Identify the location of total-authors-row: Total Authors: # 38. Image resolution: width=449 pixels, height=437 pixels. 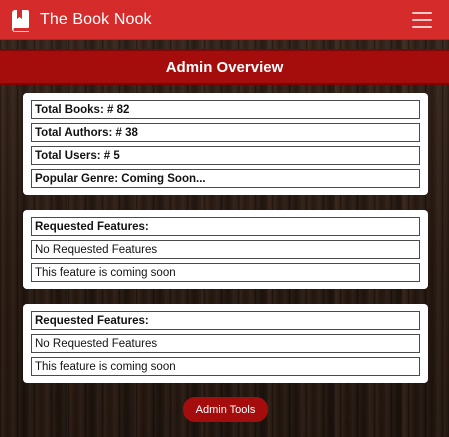
(225, 132).